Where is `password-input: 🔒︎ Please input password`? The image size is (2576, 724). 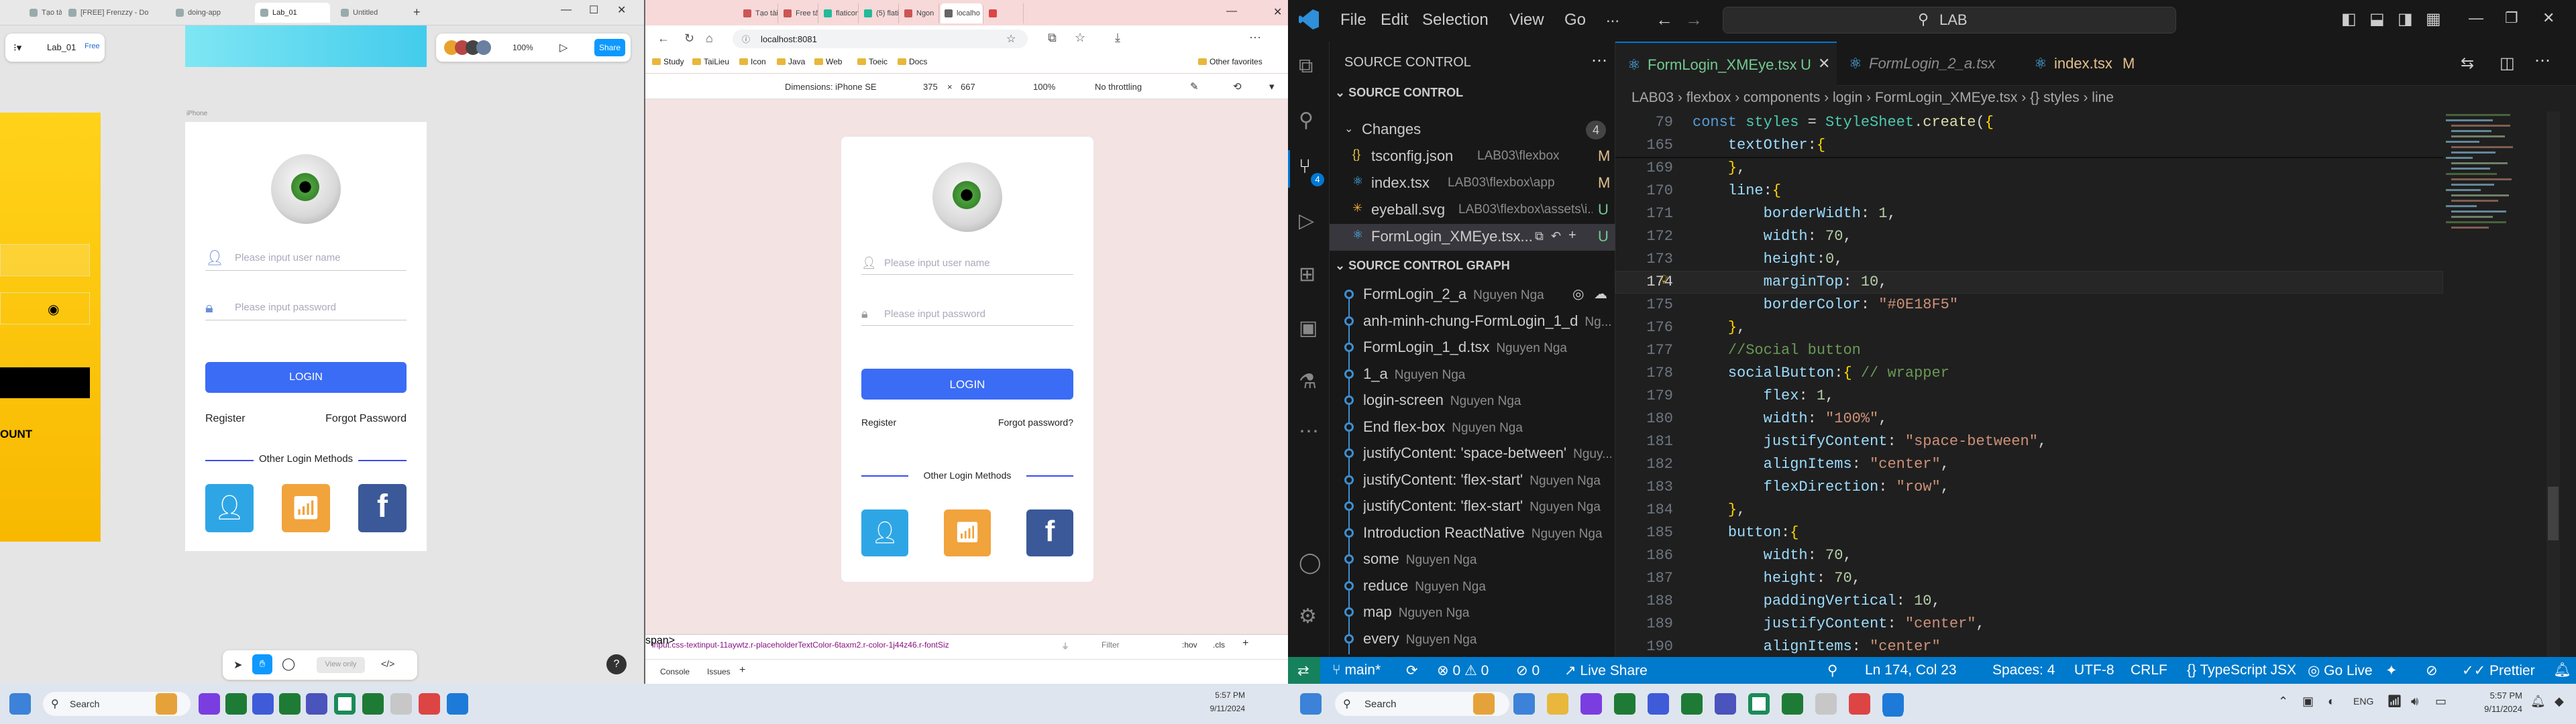
password-input: 🔒︎ Please input password is located at coordinates (967, 314).